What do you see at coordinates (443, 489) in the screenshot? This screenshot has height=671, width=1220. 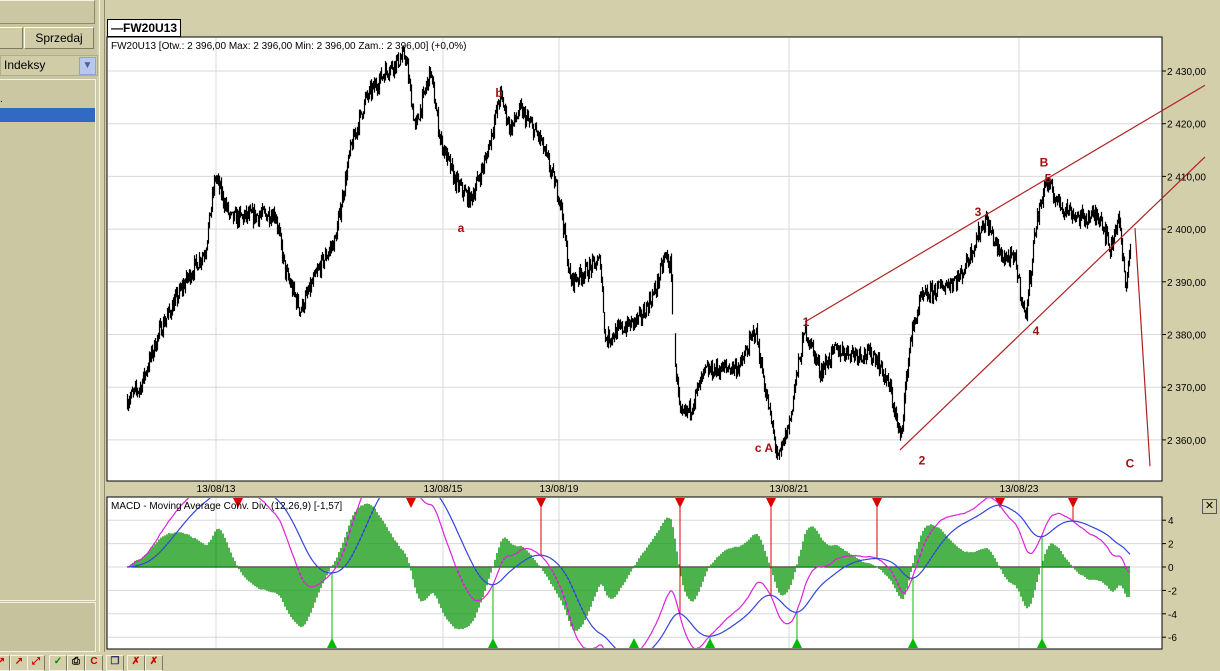 I see `time-axis-label: 13/08/15` at bounding box center [443, 489].